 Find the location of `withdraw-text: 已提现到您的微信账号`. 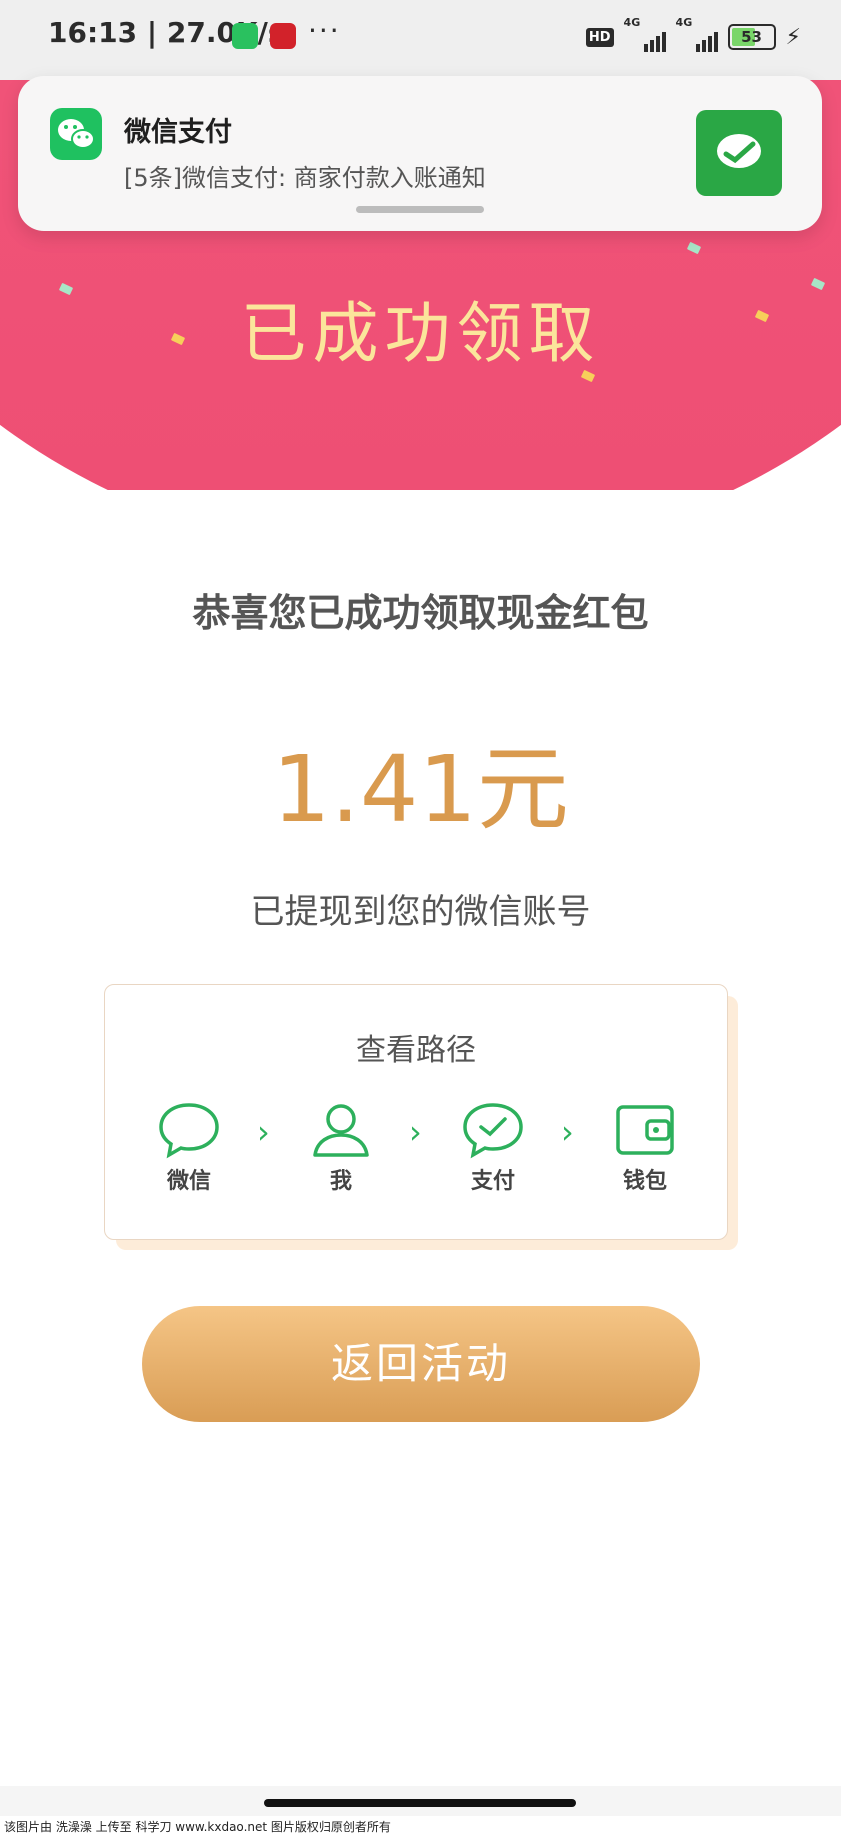

withdraw-text: 已提现到您的微信账号 is located at coordinates (420, 912).